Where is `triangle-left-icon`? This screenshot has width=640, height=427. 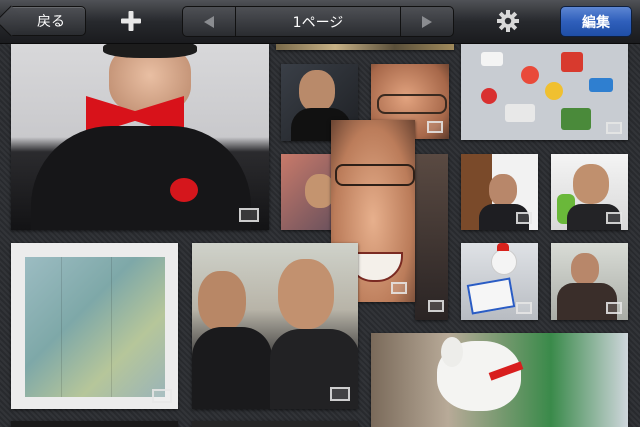
triangle-left-icon is located at coordinates (209, 21).